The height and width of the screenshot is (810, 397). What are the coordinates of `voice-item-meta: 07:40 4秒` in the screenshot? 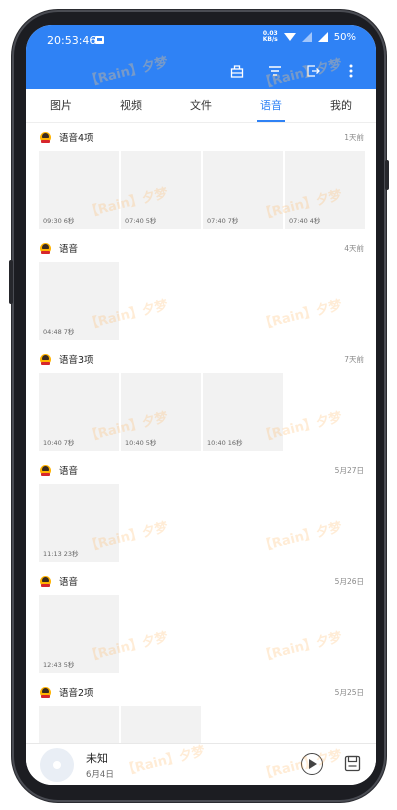 It's located at (305, 221).